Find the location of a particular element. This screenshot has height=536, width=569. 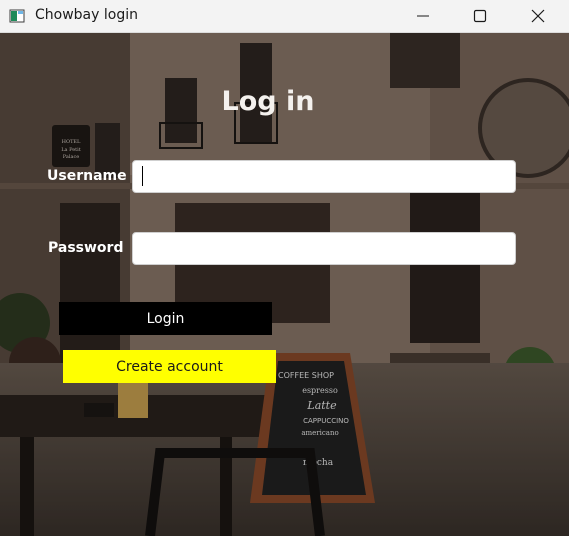

password-input is located at coordinates (324, 248).